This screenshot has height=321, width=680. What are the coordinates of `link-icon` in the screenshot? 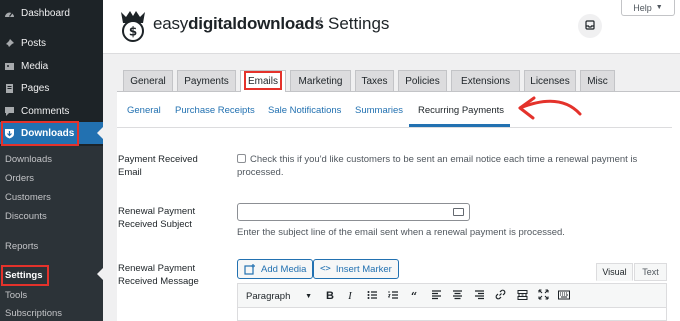 It's located at (500, 296).